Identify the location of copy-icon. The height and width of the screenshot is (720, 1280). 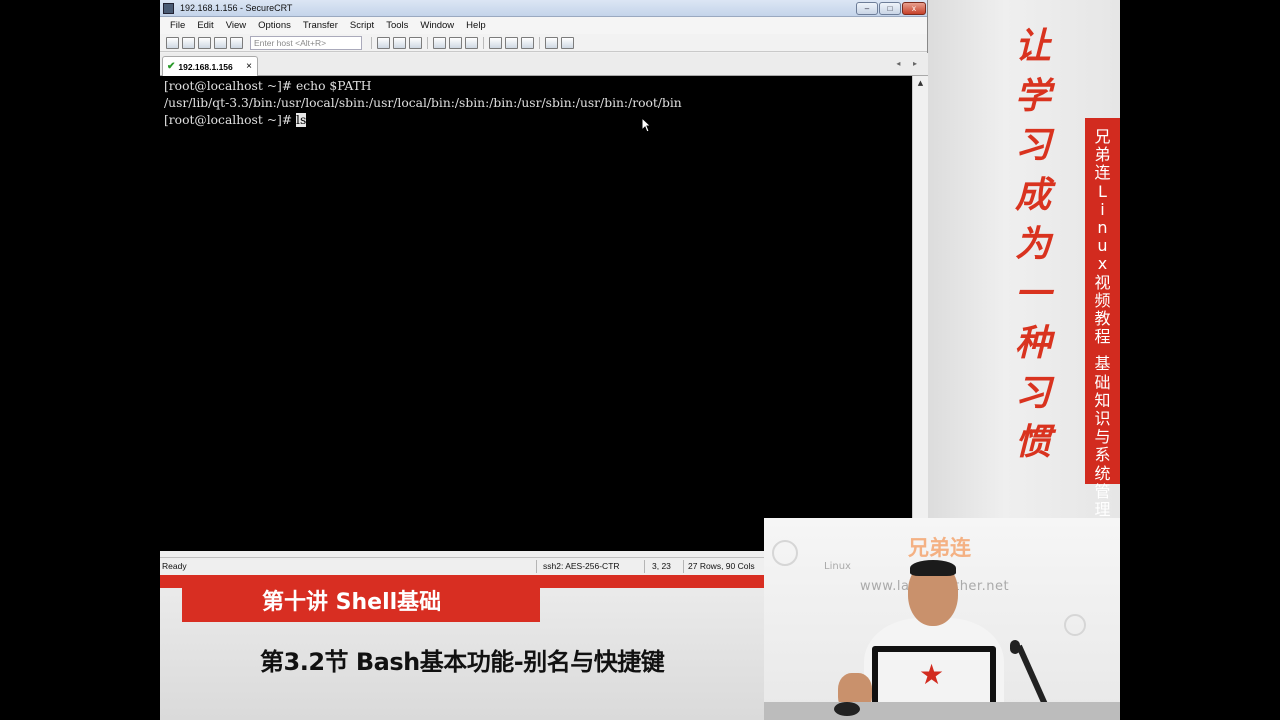
(383, 42).